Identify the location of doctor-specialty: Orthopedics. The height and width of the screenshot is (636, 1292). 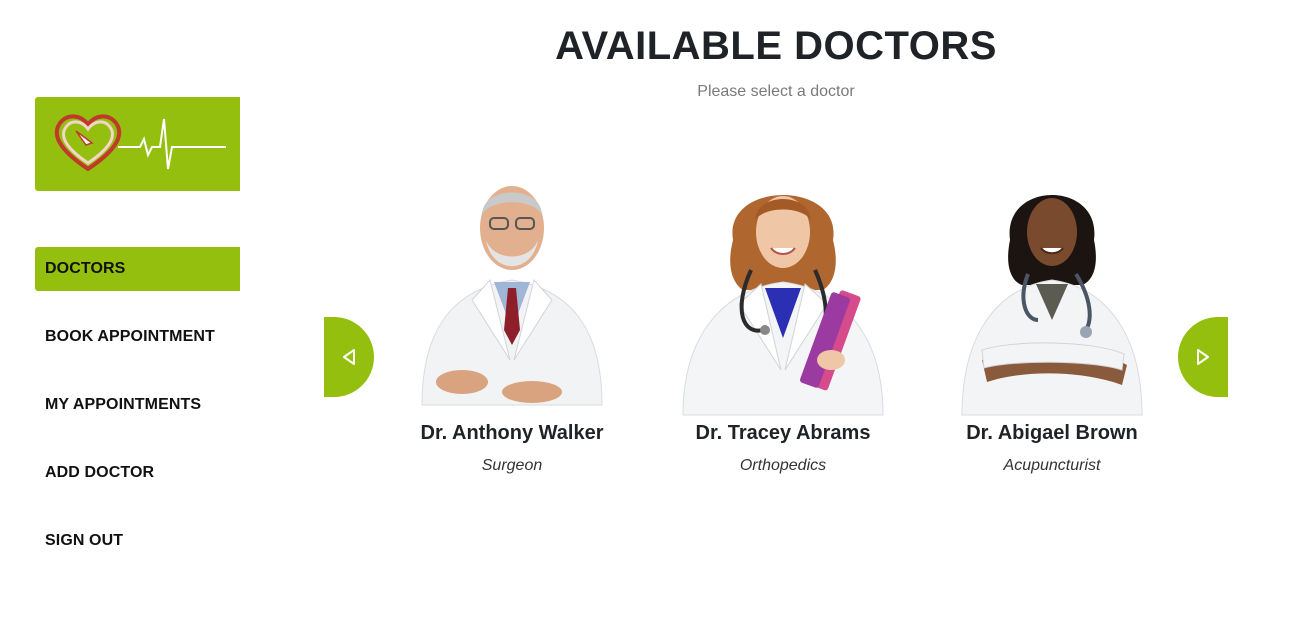
(783, 465).